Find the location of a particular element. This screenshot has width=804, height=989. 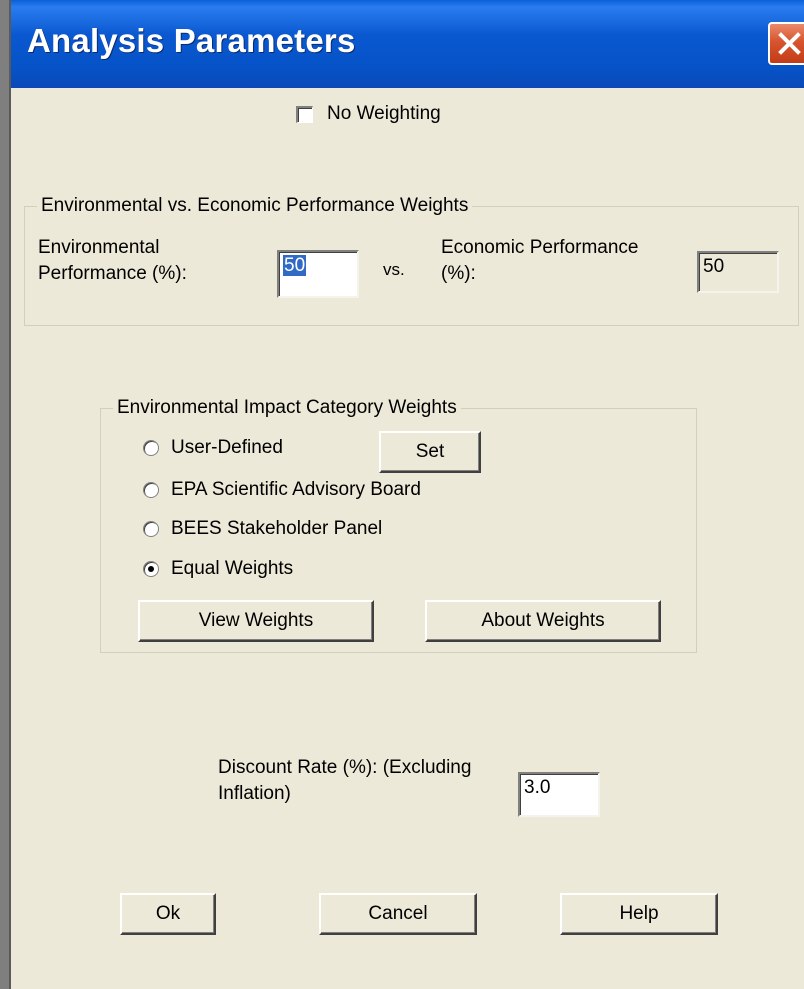

set-button: Set is located at coordinates (430, 452).